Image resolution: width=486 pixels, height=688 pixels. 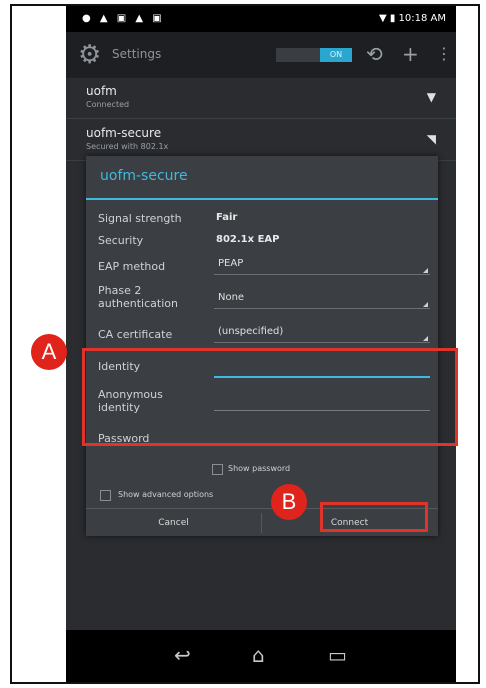 What do you see at coordinates (140, 218) in the screenshot?
I see `signal-strength-label: Signal strength` at bounding box center [140, 218].